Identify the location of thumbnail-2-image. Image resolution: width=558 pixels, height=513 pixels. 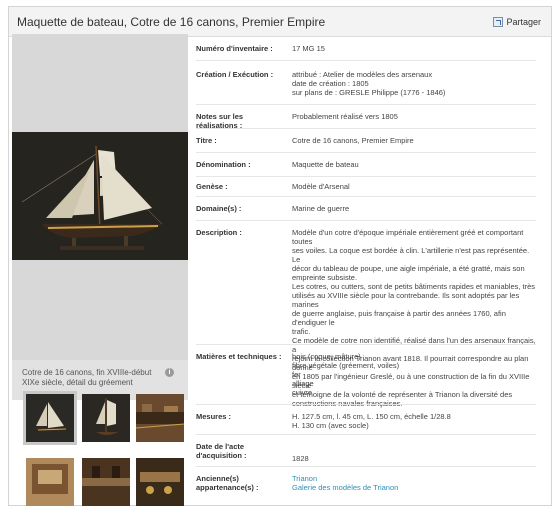
(106, 418).